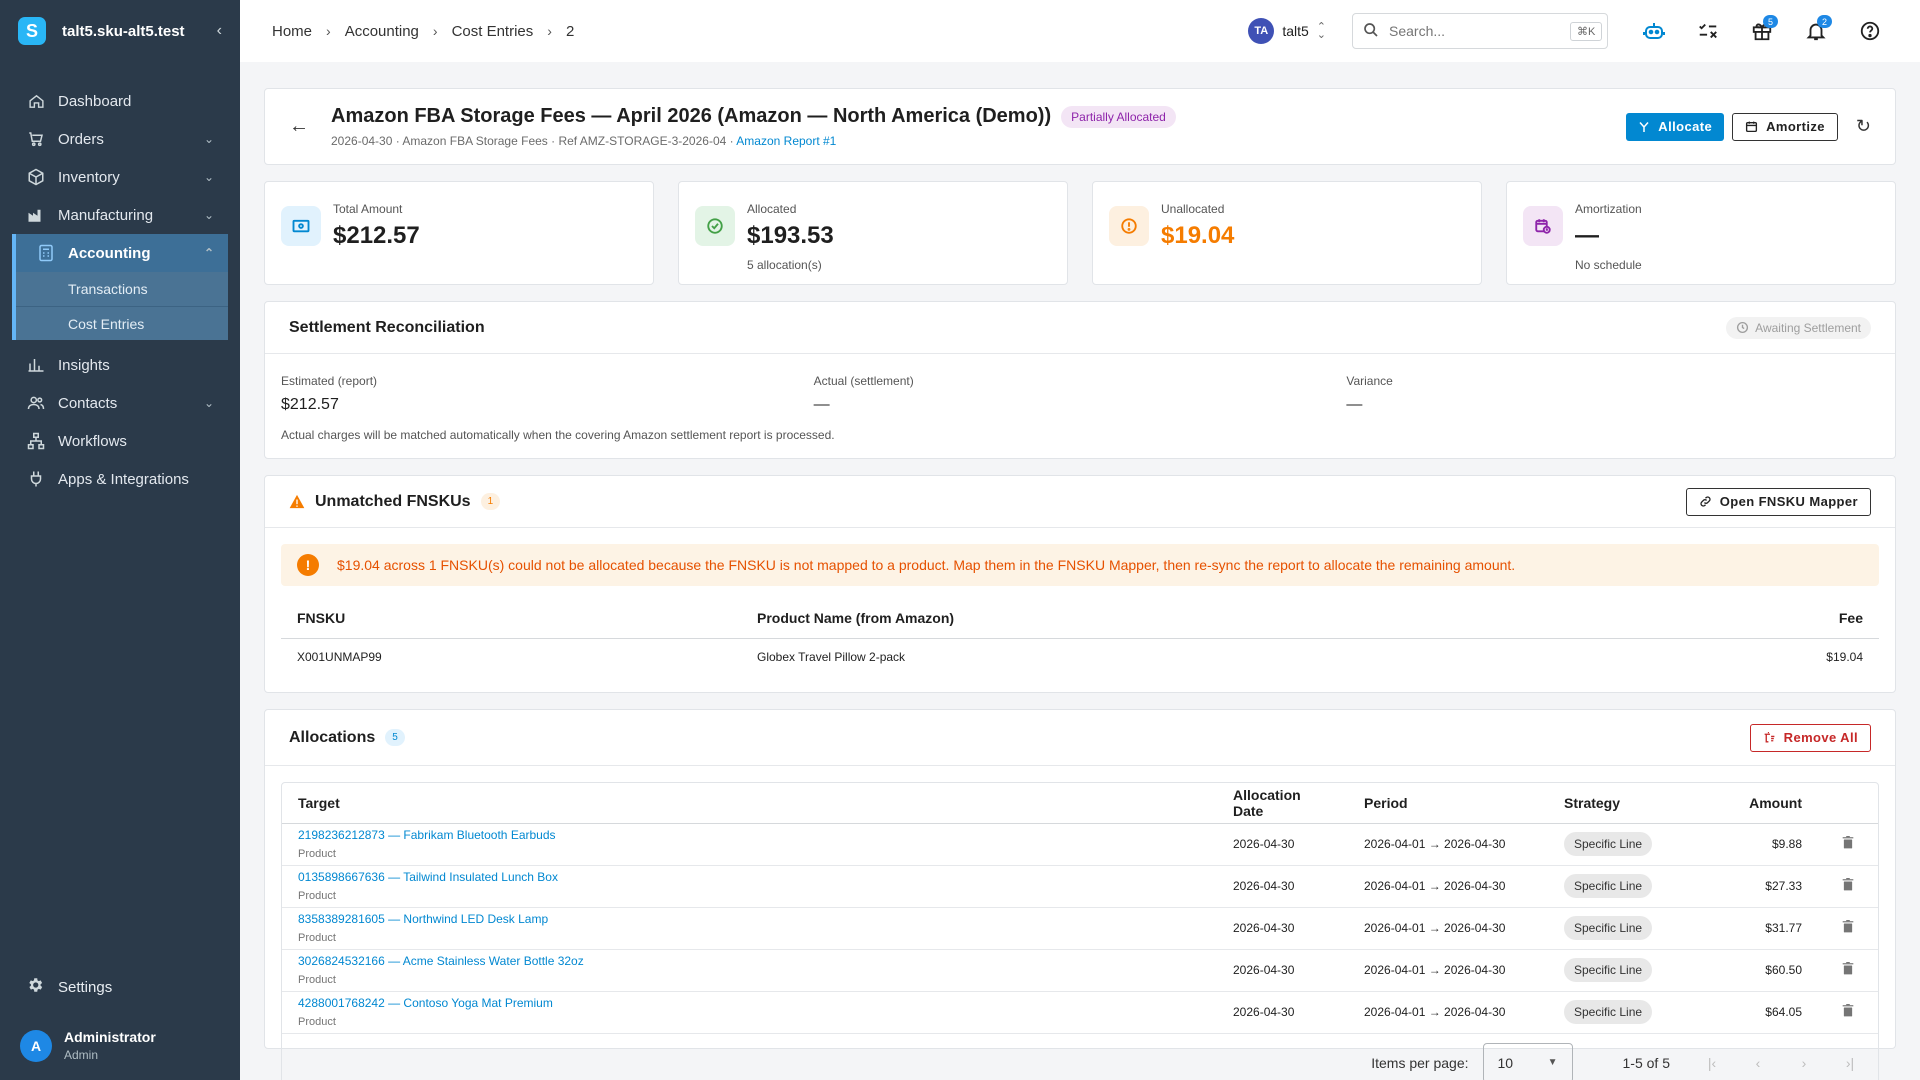  Describe the element at coordinates (1369, 381) in the screenshot. I see `recon-label: Variance` at that location.